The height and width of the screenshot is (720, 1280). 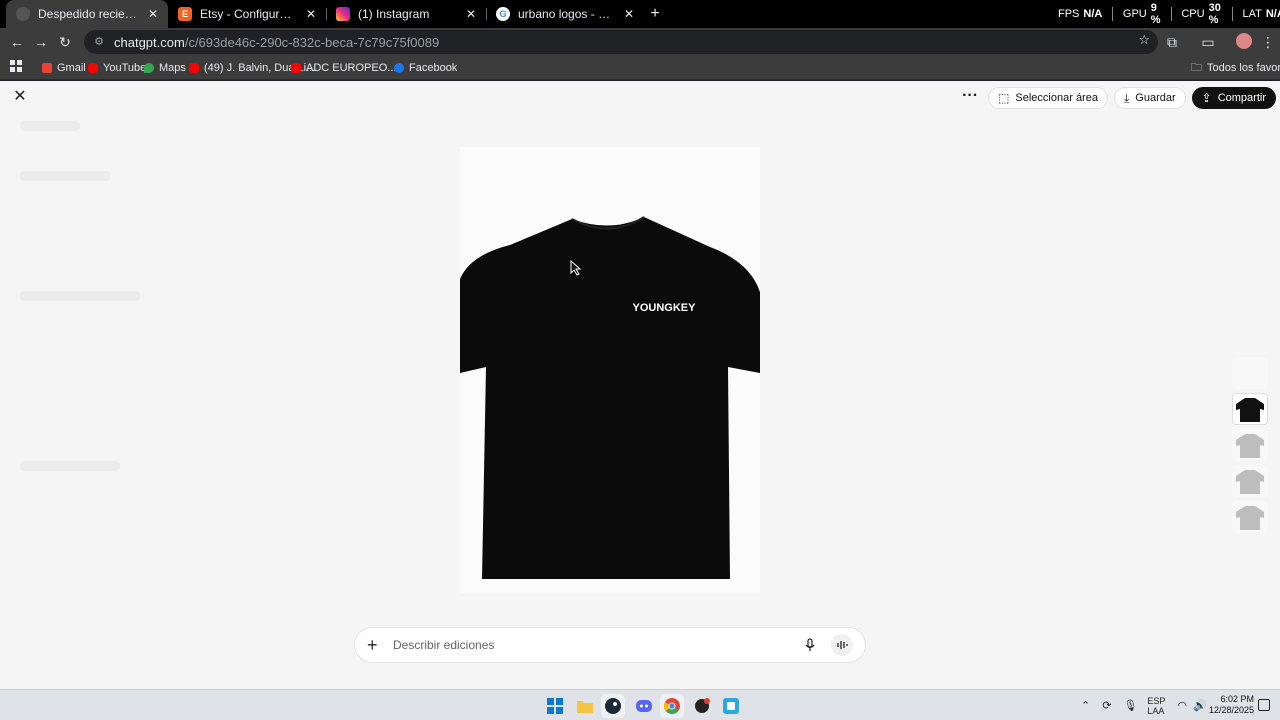 What do you see at coordinates (613, 706) in the screenshot?
I see `steam-icon` at bounding box center [613, 706].